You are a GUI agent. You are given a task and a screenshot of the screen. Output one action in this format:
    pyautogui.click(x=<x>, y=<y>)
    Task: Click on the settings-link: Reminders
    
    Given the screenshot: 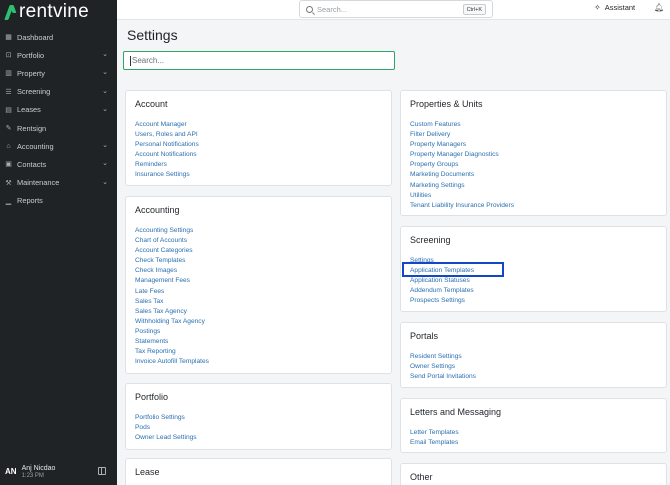 What is the action you would take?
    pyautogui.click(x=167, y=165)
    